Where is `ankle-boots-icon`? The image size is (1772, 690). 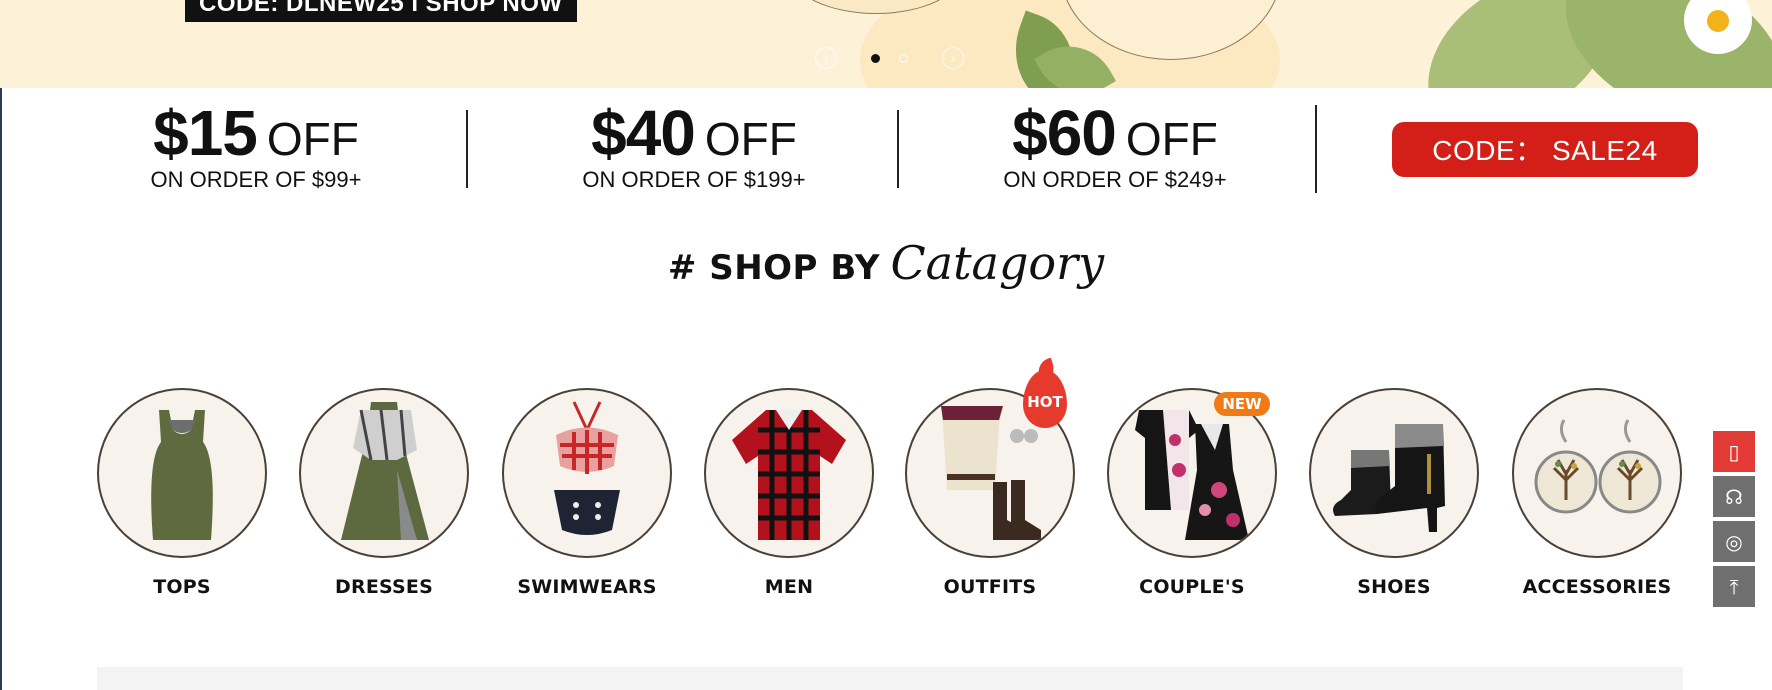
ankle-boots-icon is located at coordinates (1389, 478).